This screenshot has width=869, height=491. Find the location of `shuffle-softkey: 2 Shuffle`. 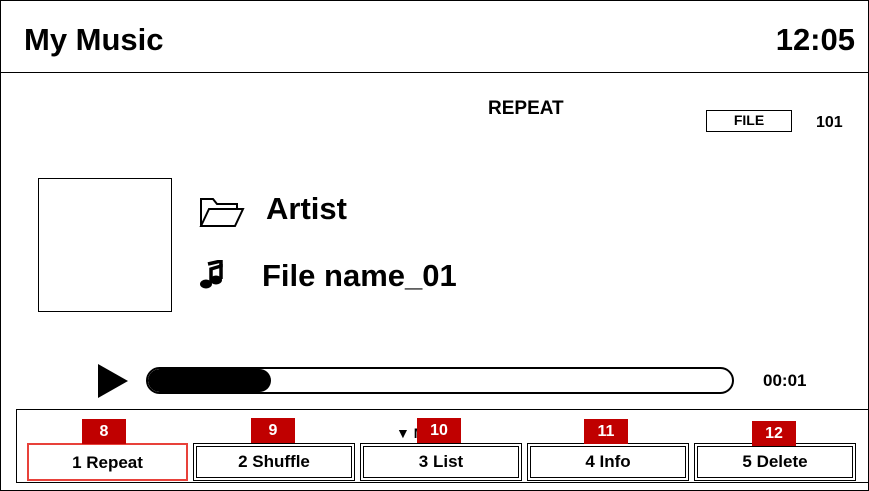

shuffle-softkey: 2 Shuffle is located at coordinates (274, 462).